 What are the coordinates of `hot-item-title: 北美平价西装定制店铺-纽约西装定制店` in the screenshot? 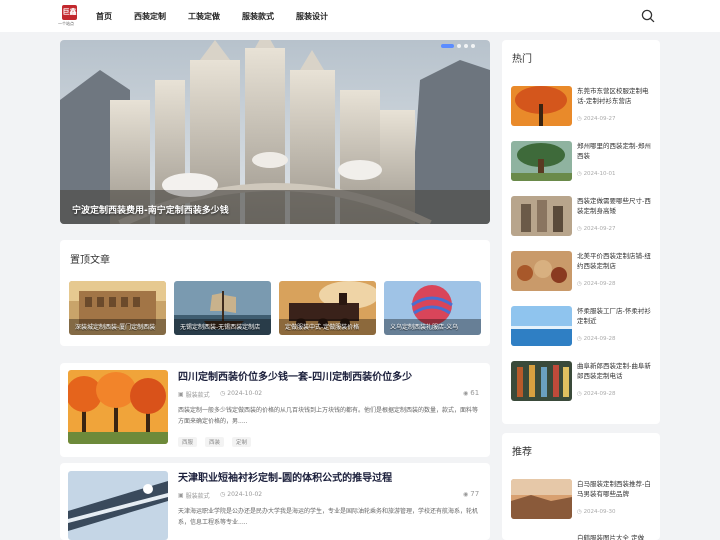 It's located at (615, 261).